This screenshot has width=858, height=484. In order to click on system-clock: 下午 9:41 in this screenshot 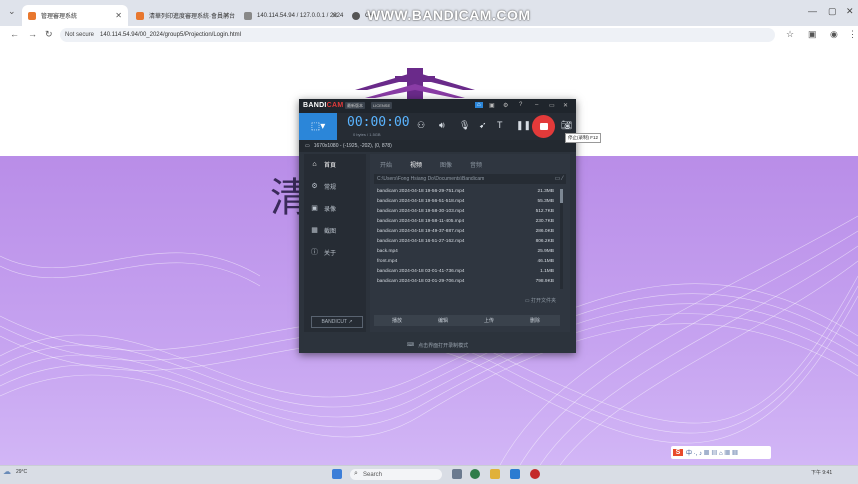, I will do `click(821, 472)`.